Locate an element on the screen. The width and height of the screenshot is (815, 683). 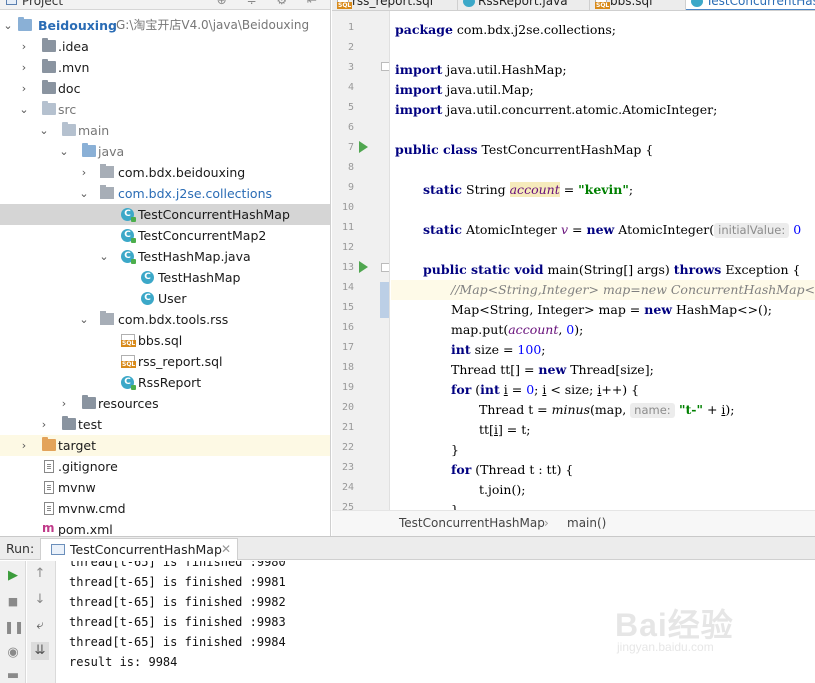
keyword: package is located at coordinates (424, 29).